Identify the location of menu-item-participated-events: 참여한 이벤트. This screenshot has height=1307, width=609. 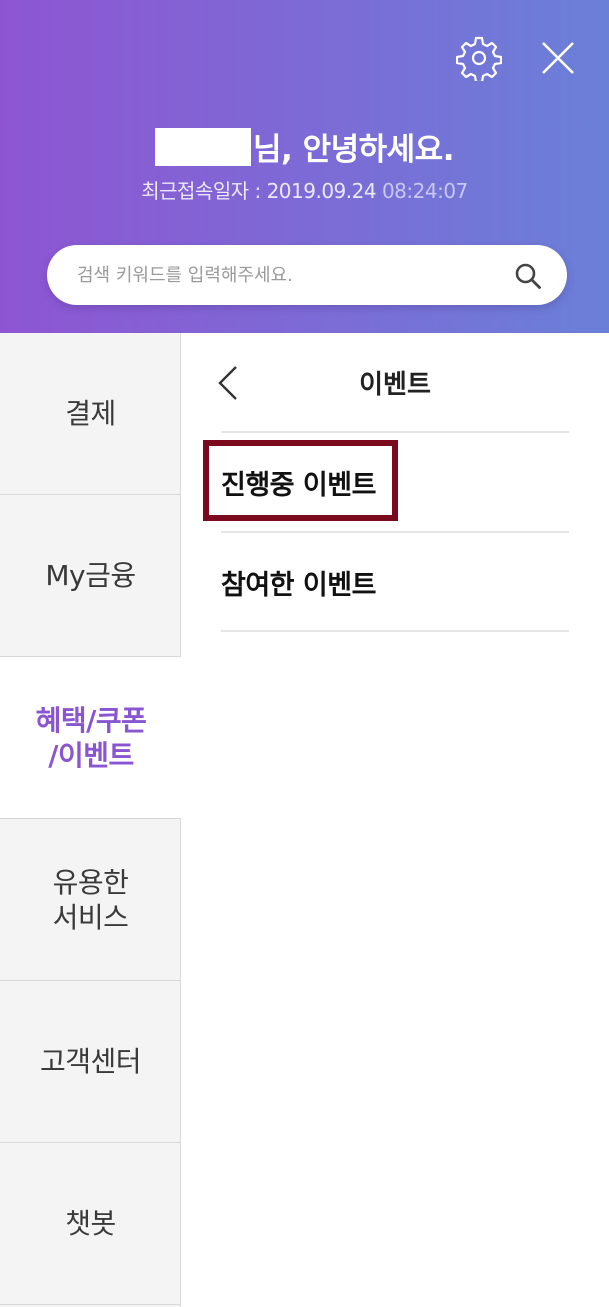
(298, 582).